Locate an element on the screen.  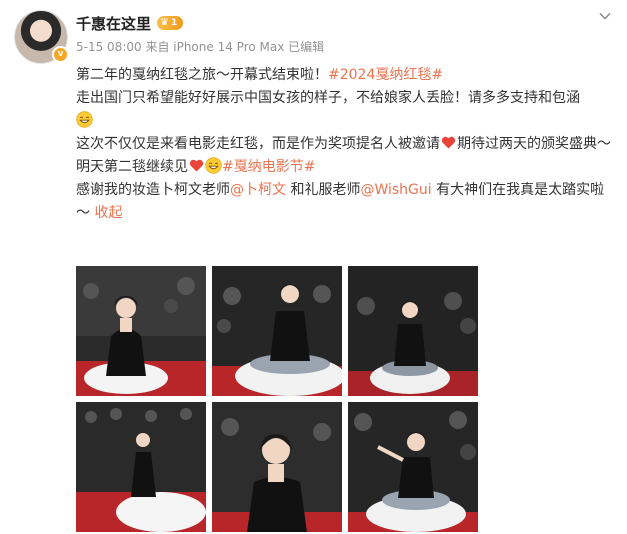
mention-link: @卜柯文 is located at coordinates (258, 190).